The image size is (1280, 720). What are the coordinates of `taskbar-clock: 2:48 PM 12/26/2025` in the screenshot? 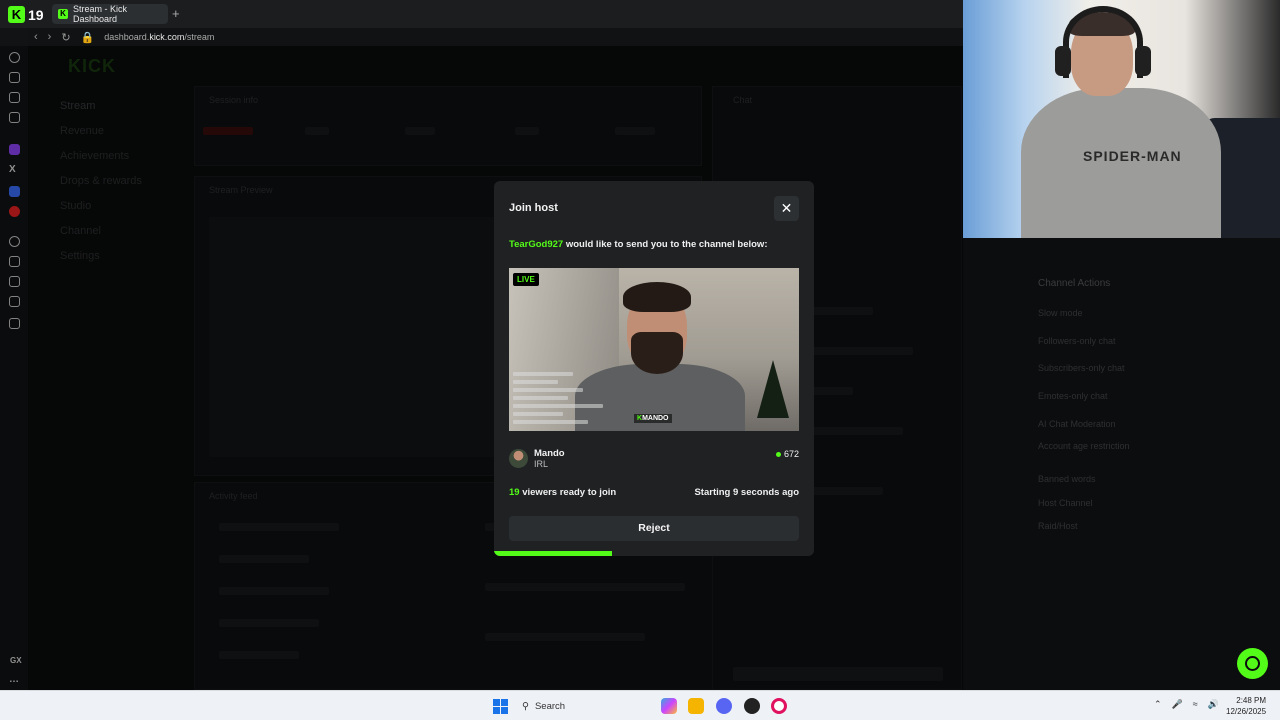 It's located at (1246, 706).